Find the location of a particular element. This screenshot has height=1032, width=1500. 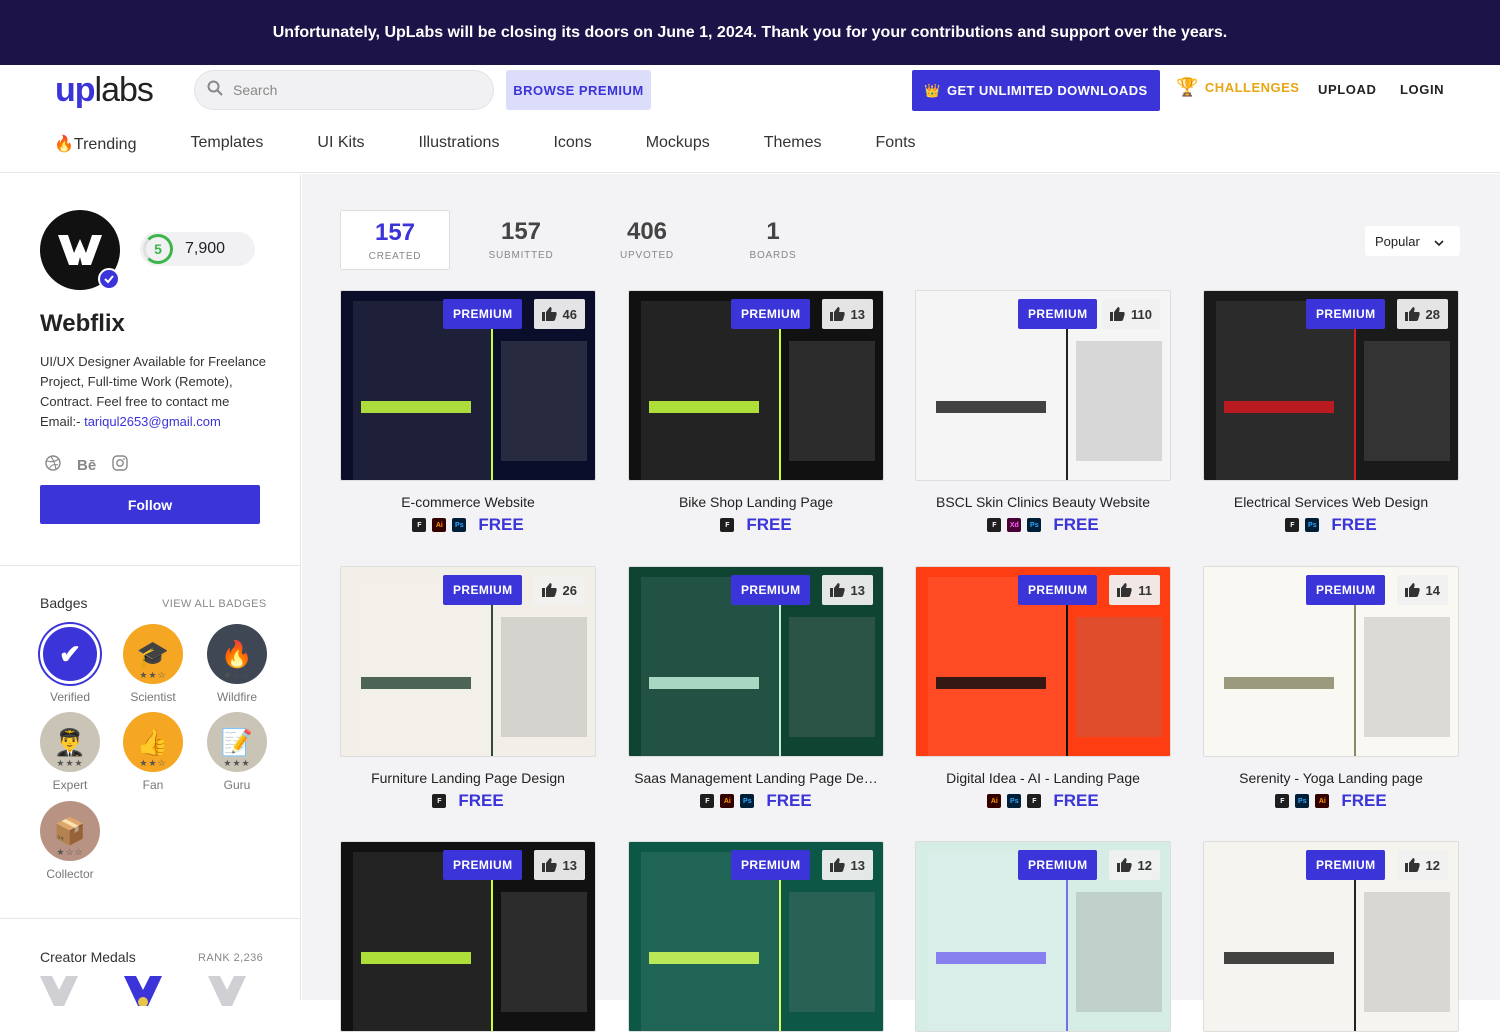

stat-upvoted: 406 UPVOTED is located at coordinates (647, 240).